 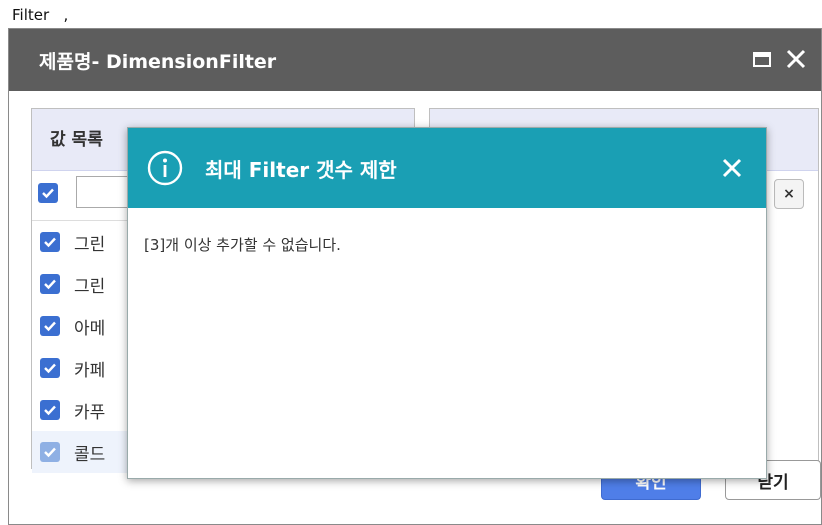 What do you see at coordinates (447, 168) in the screenshot?
I see `alert-header: 최대 Filter 갯수 제한` at bounding box center [447, 168].